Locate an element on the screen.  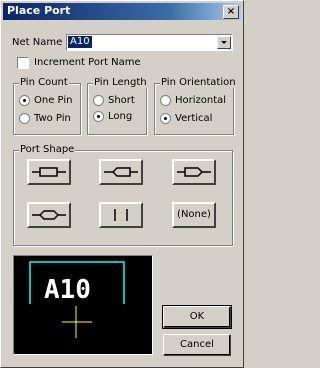
cancel-button: Cancel is located at coordinates (197, 345).